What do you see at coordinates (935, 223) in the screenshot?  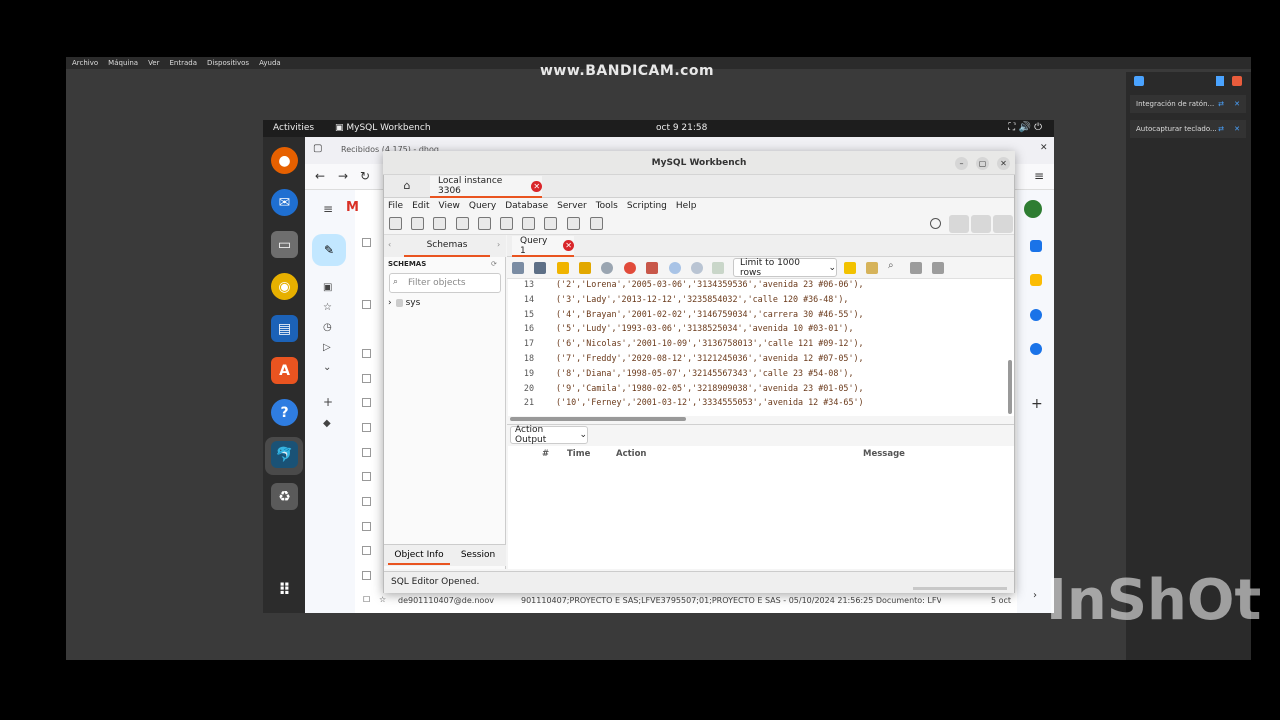 I see `settings-icon` at bounding box center [935, 223].